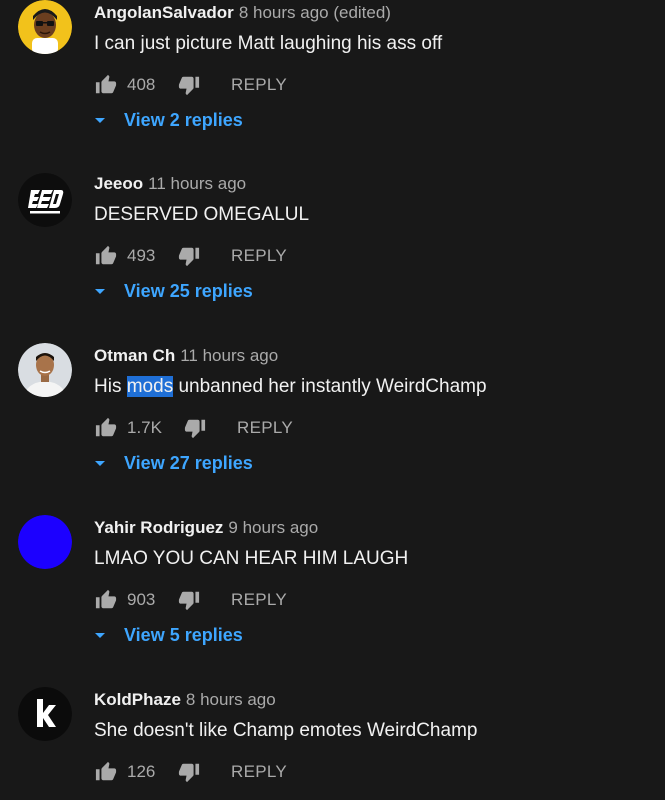 Image resolution: width=665 pixels, height=800 pixels. What do you see at coordinates (164, 12) in the screenshot?
I see `comment-author: AngolanSalvador` at bounding box center [164, 12].